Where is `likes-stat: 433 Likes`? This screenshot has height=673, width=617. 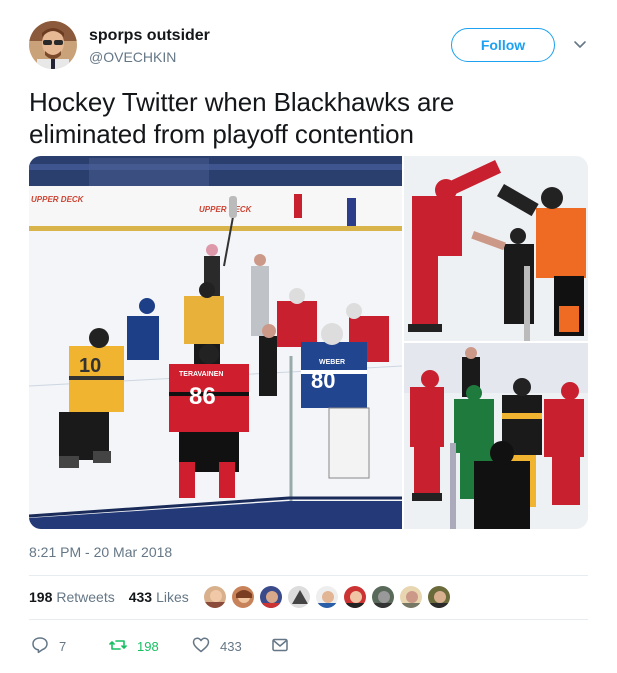 likes-stat: 433 Likes is located at coordinates (159, 597).